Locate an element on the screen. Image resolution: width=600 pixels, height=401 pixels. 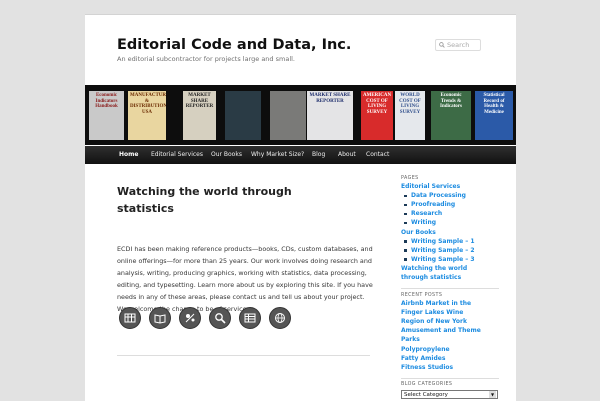
banner-book-6: MARKET SHARE REPORTER is located at coordinates (330, 115).